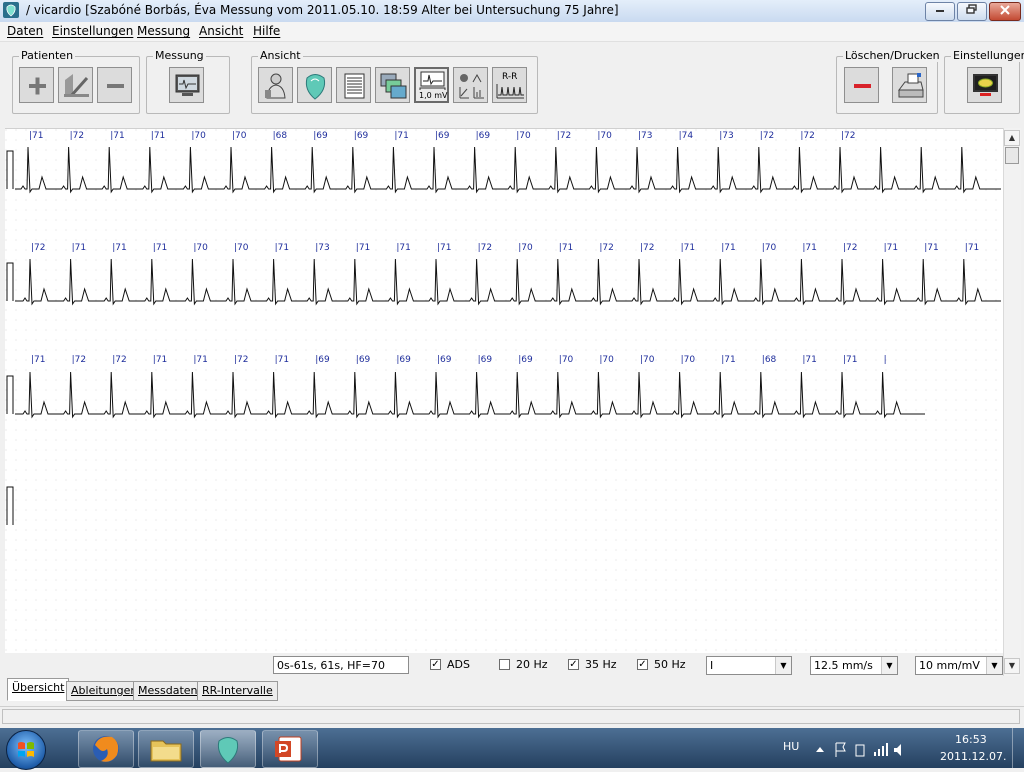  What do you see at coordinates (510, 91) in the screenshot?
I see `rr-wave-icon` at bounding box center [510, 91].